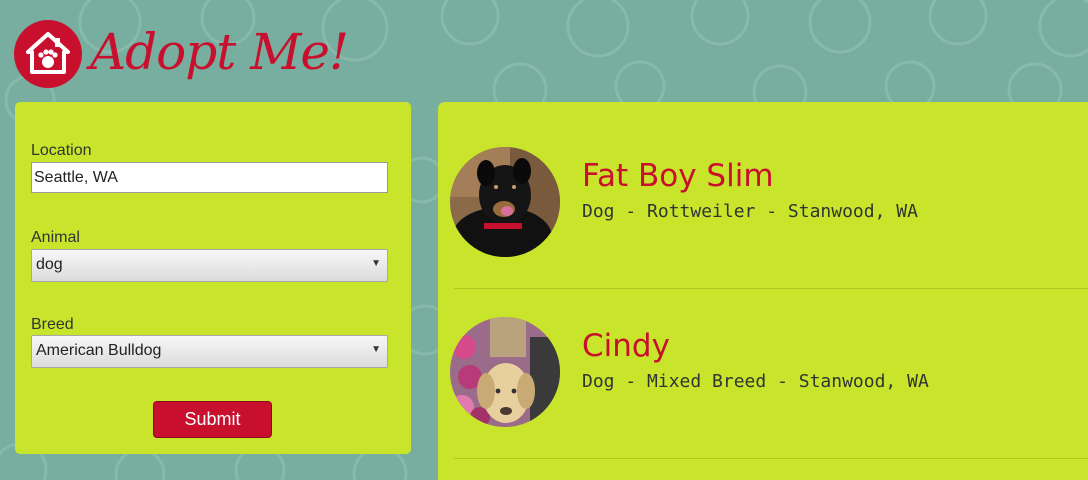 This screenshot has width=1088, height=480. I want to click on breed-select-value: American Bulldog, so click(99, 350).